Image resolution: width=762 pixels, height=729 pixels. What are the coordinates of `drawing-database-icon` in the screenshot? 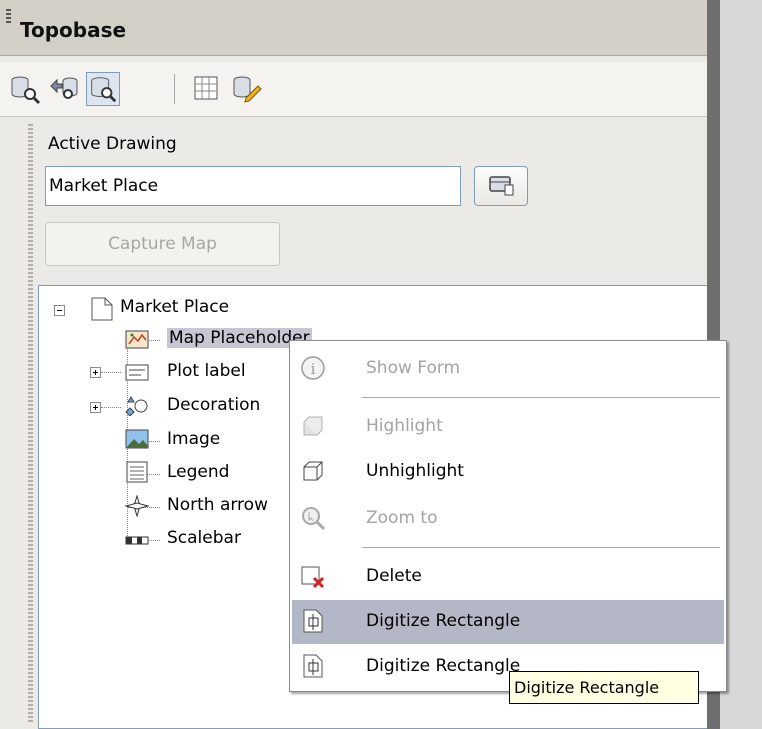 It's located at (501, 186).